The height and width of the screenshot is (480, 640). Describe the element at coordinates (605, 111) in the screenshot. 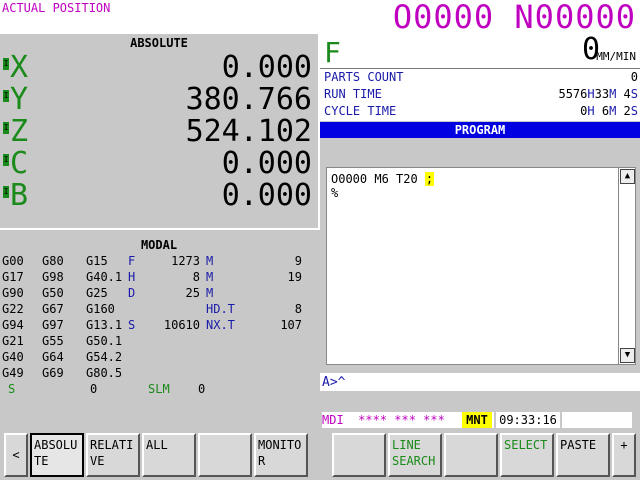

I see `cycle-time-minutes: 6` at that location.